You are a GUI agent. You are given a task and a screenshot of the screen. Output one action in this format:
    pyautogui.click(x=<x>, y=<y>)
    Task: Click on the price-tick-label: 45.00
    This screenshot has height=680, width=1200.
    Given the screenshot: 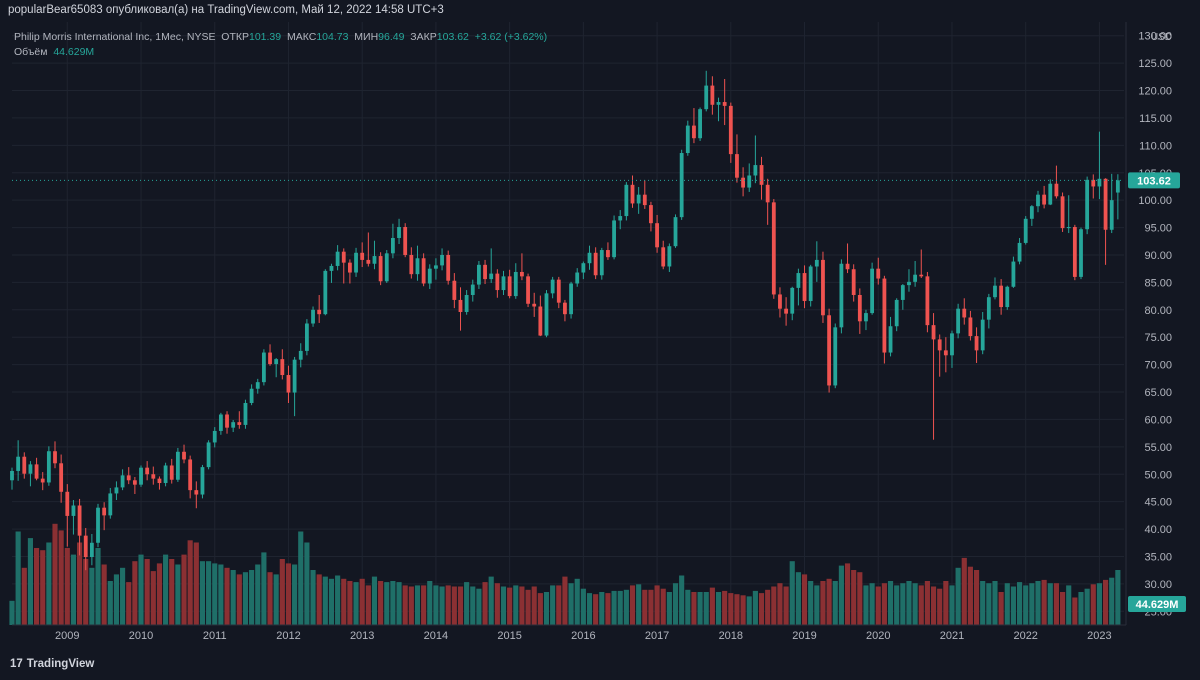 What is the action you would take?
    pyautogui.click(x=1158, y=503)
    